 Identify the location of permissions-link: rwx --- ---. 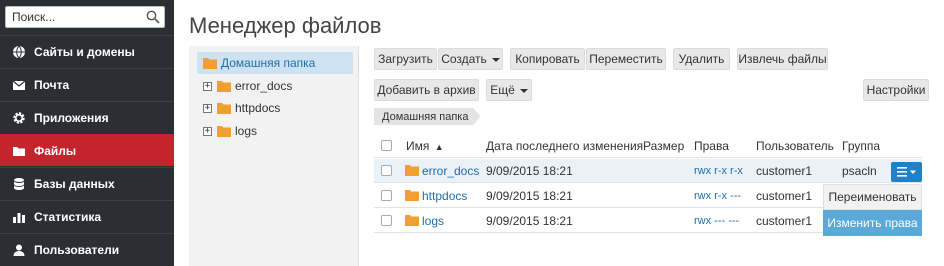
(716, 221).